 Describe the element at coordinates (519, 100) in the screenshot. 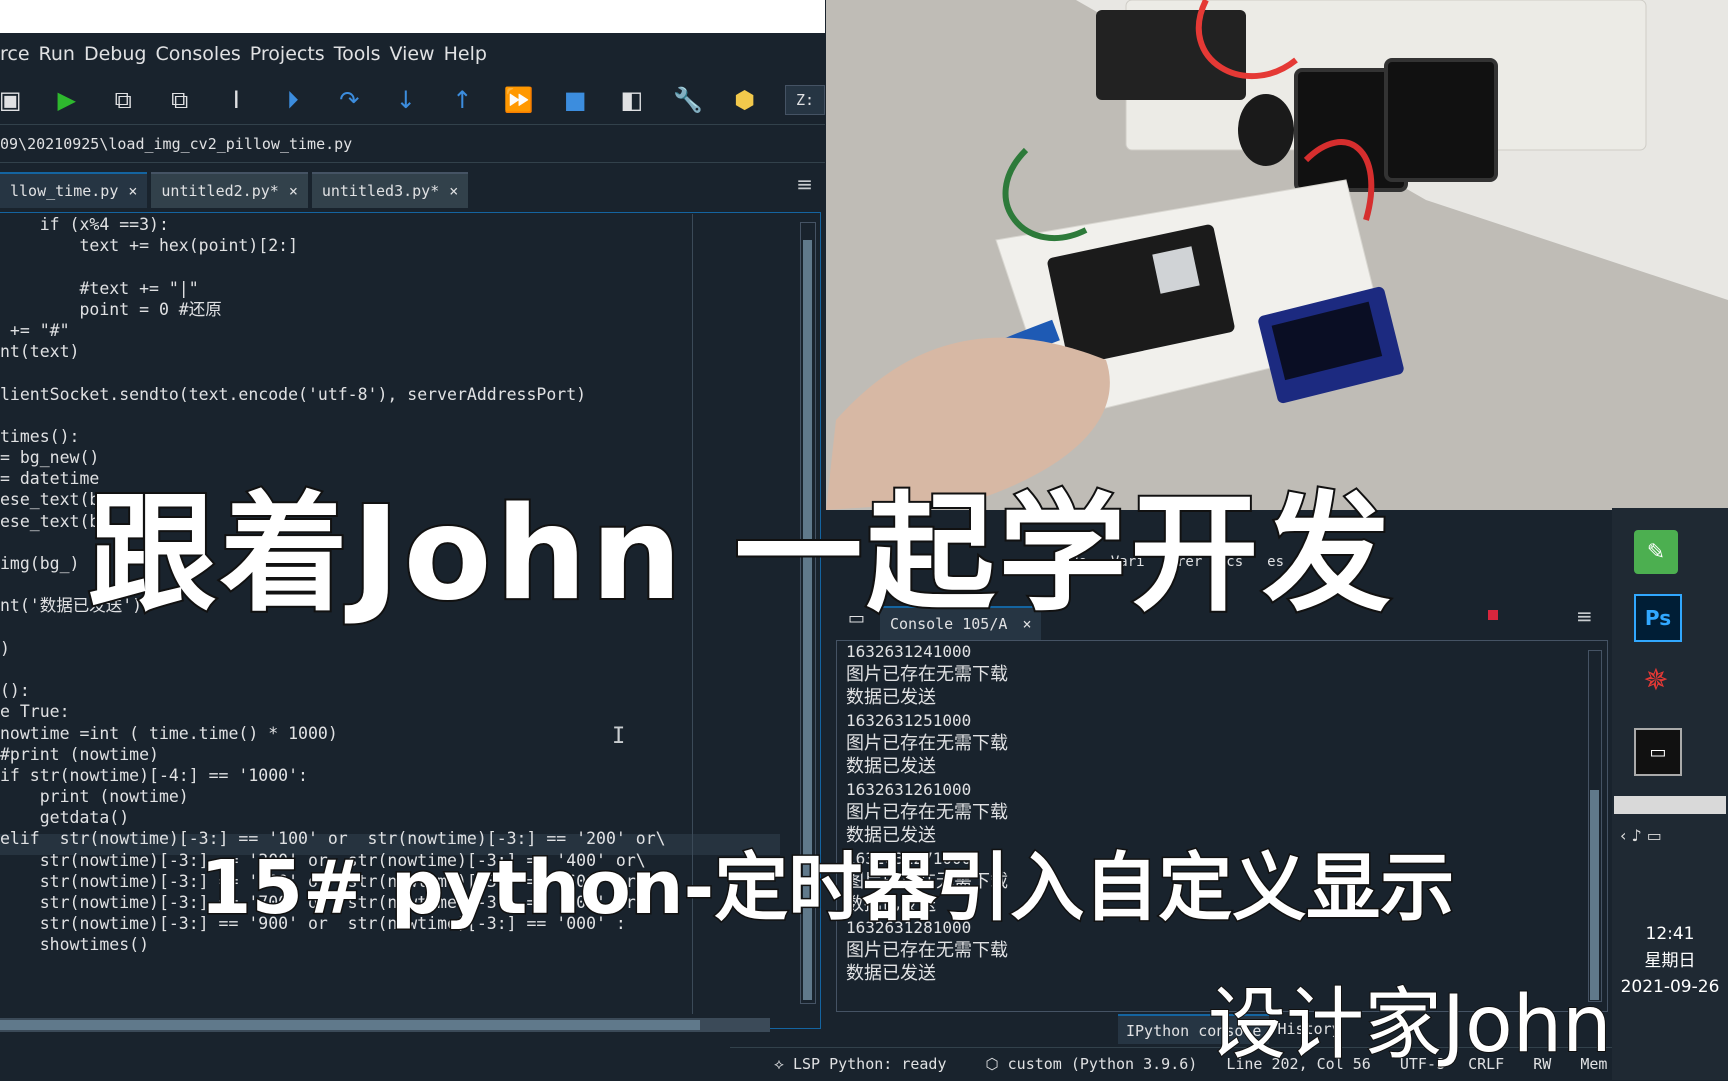

I see `continue-icon: ⏩` at that location.